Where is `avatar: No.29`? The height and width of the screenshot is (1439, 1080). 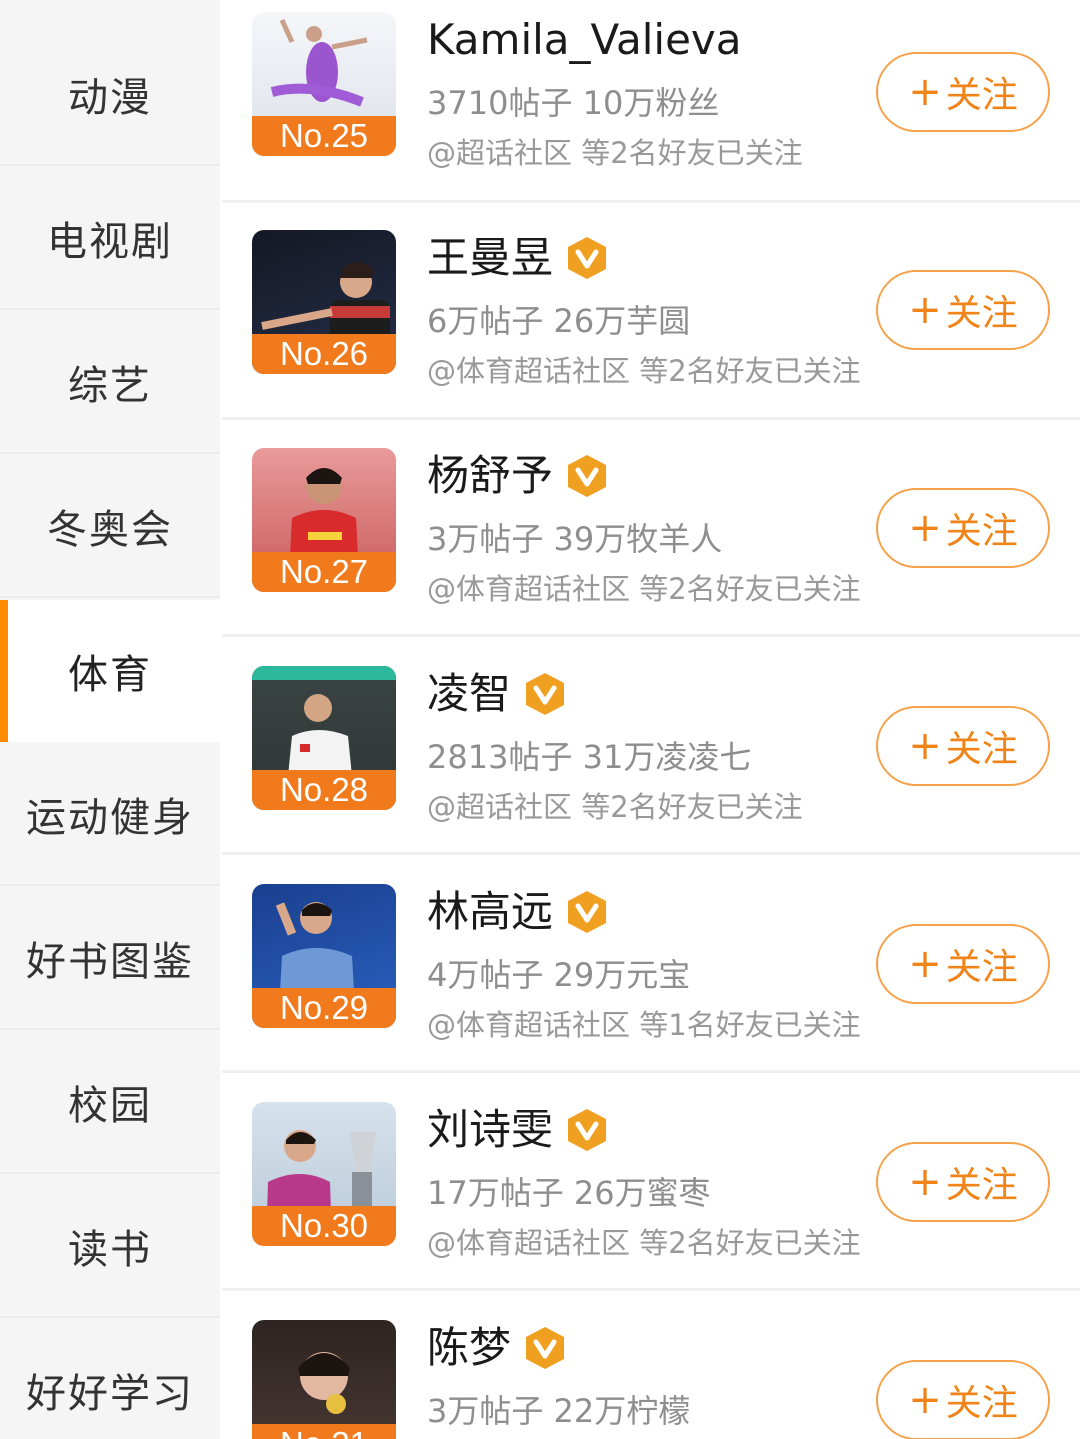 avatar: No.29 is located at coordinates (324, 956).